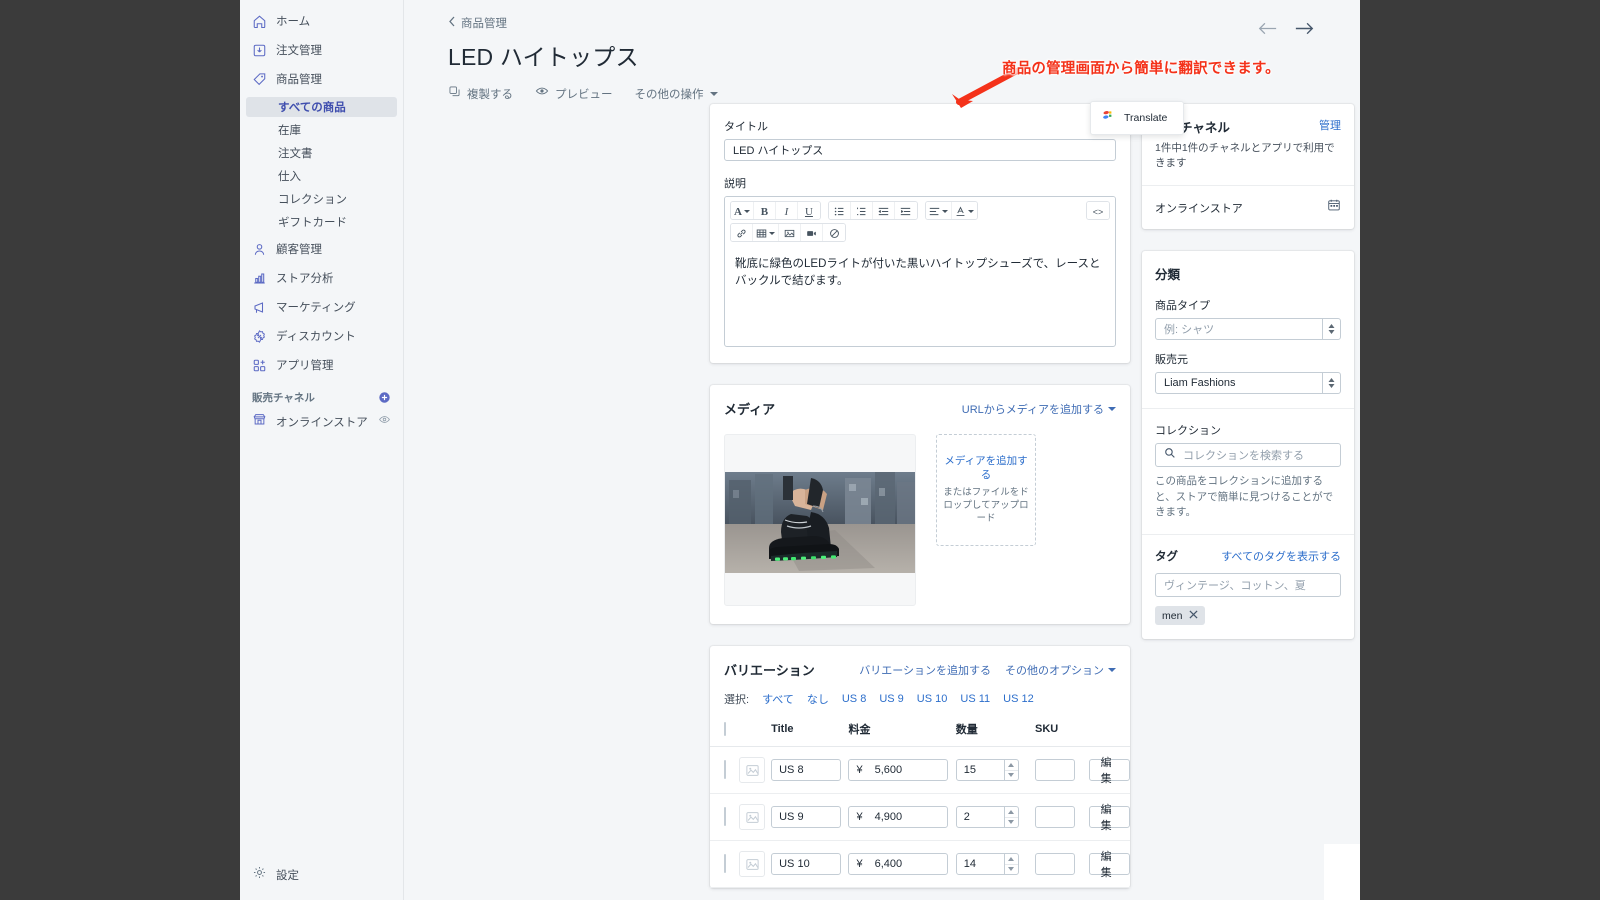 This screenshot has height=900, width=1600. I want to click on calendar-icon, so click(1334, 207).